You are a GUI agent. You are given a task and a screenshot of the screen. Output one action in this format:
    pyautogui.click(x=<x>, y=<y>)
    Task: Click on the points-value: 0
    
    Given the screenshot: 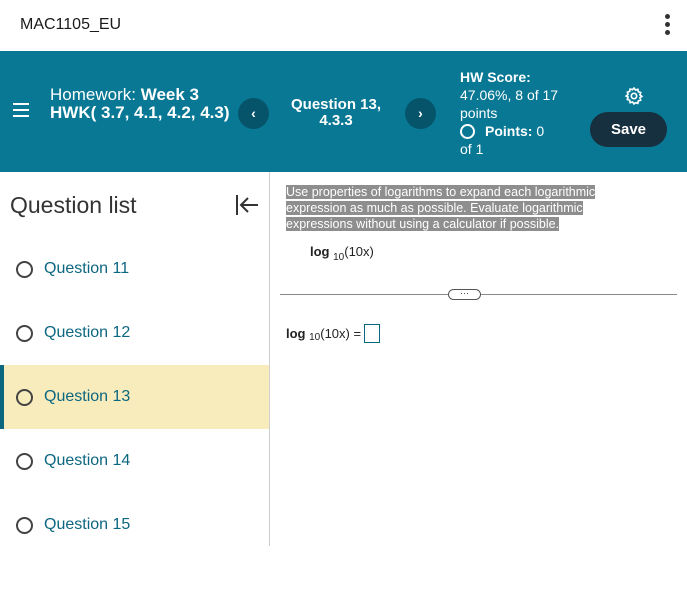 What is the action you would take?
    pyautogui.click(x=540, y=131)
    